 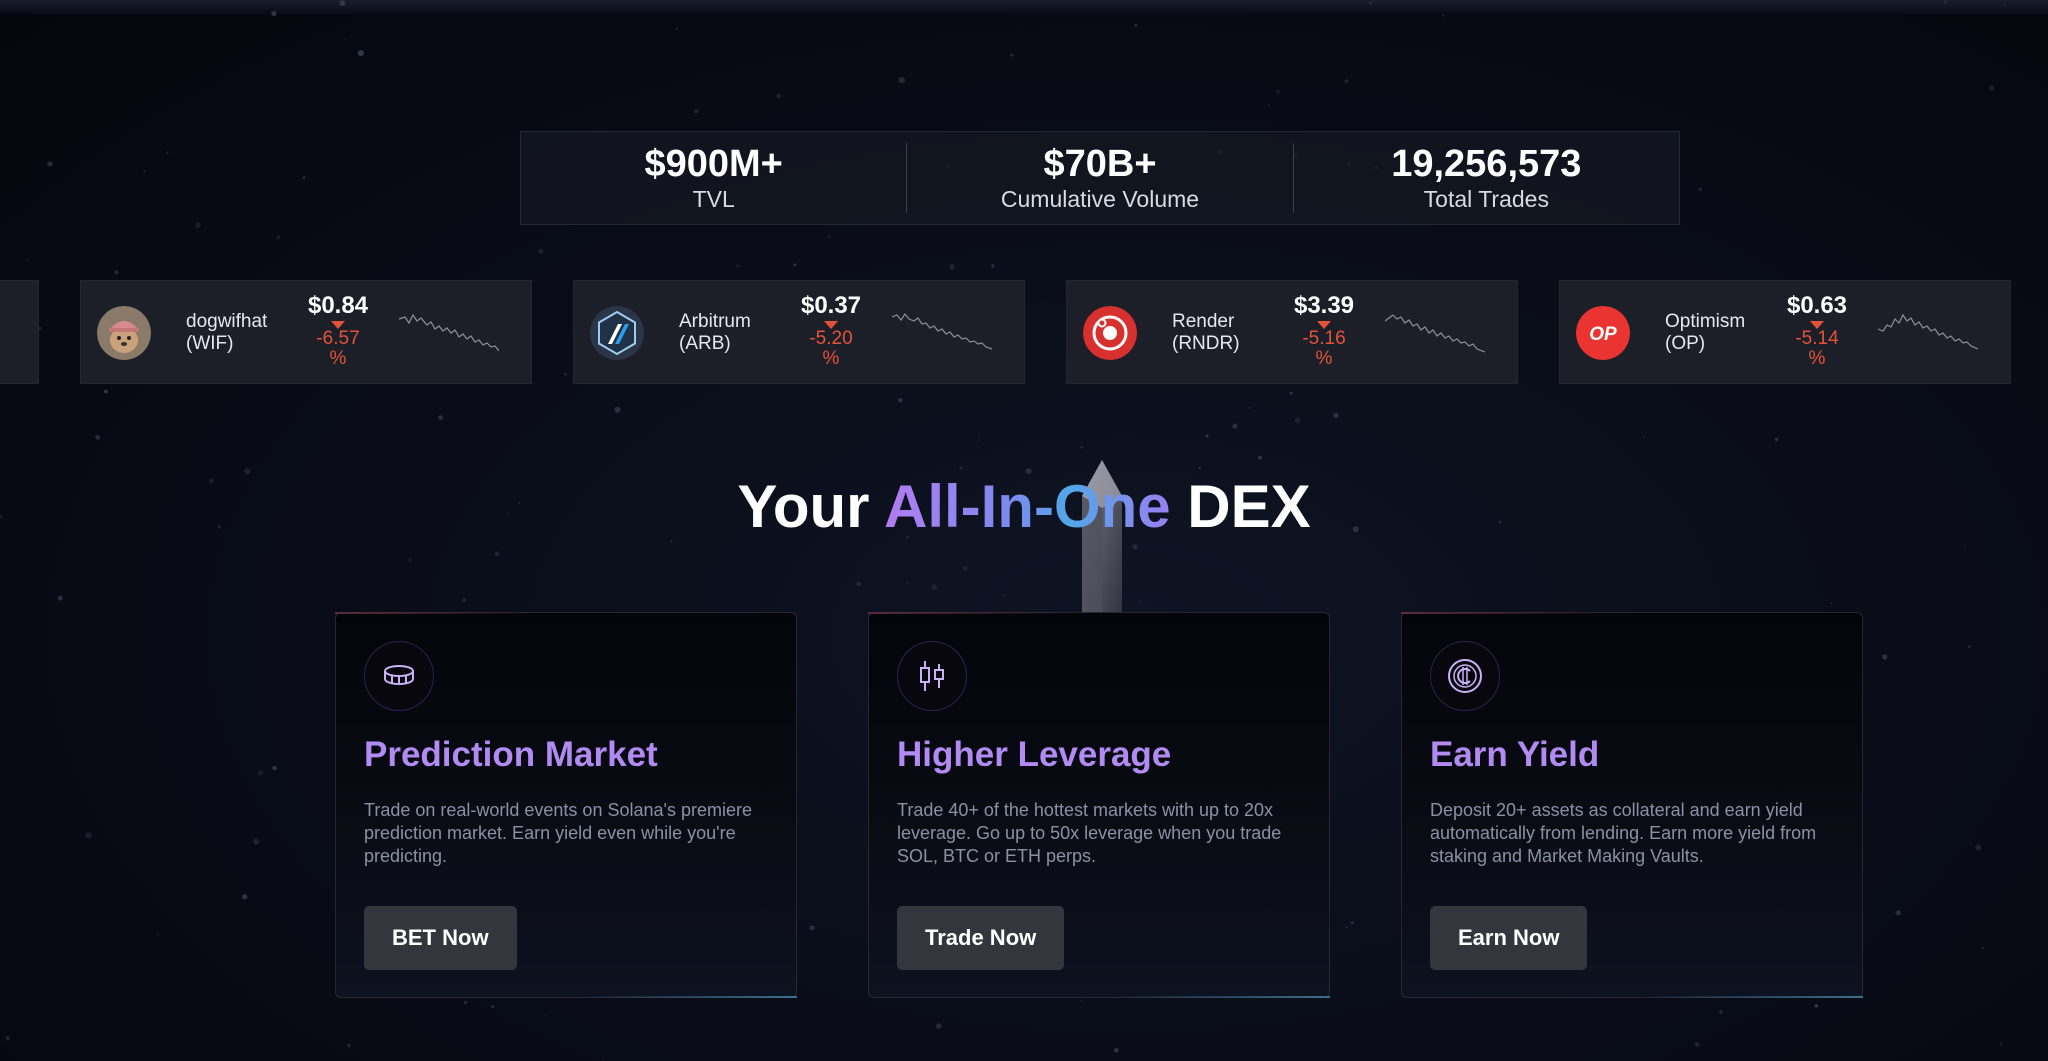 I want to click on token-symbol: (WIF), so click(x=210, y=343).